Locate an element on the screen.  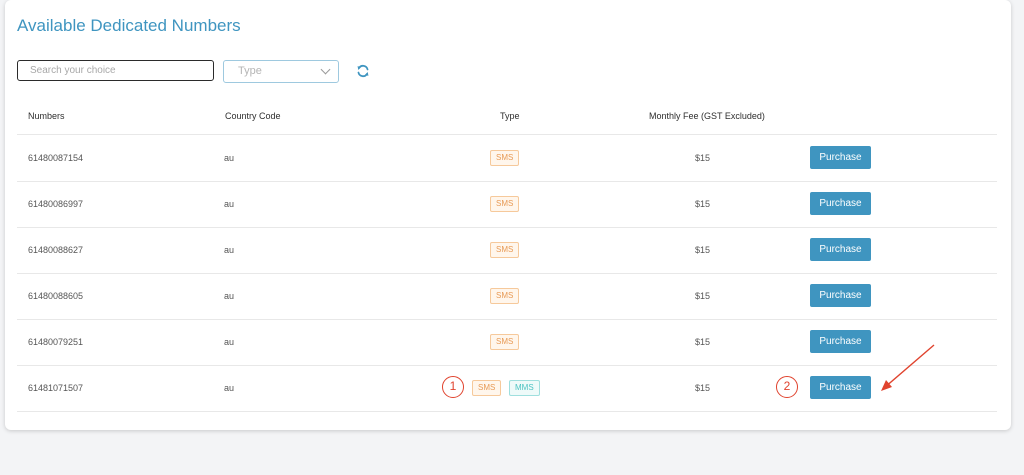
header-country-code: Country Code is located at coordinates (253, 116).